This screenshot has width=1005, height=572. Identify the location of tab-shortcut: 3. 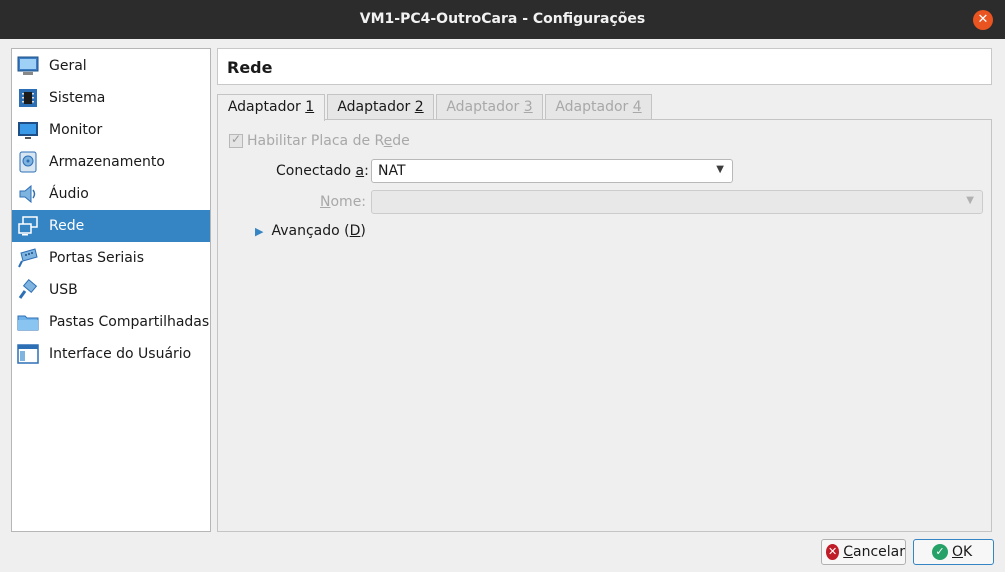
(528, 107).